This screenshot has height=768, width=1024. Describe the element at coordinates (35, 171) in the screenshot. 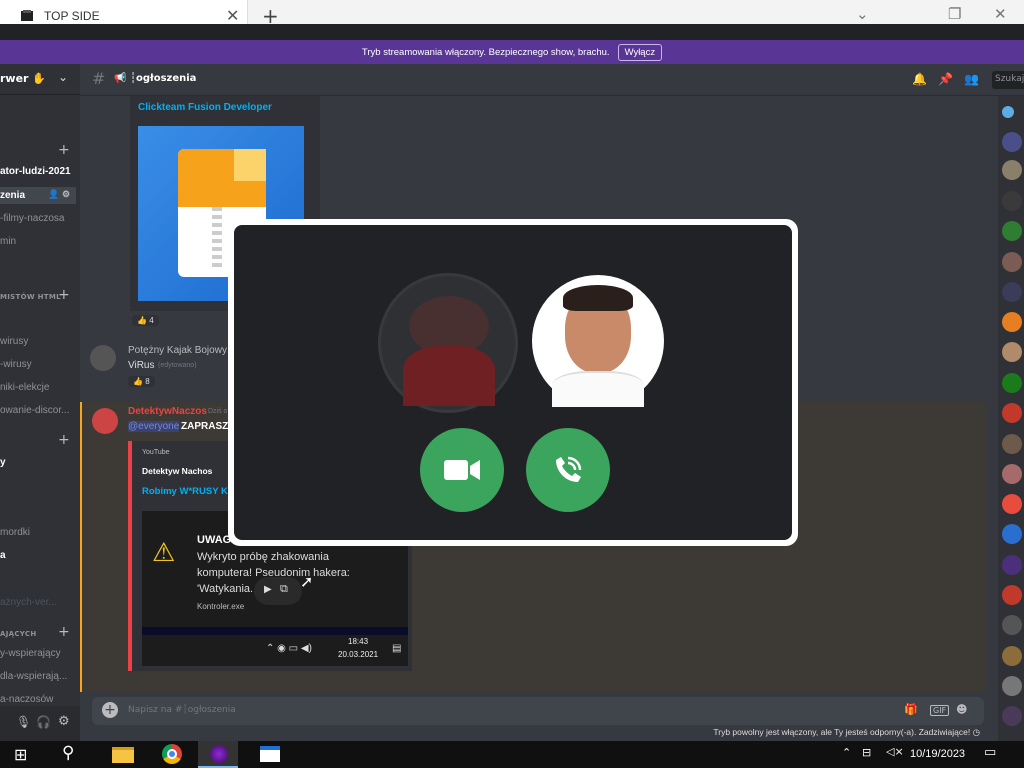

I see `channel-item: ator-ludzi-2021` at that location.